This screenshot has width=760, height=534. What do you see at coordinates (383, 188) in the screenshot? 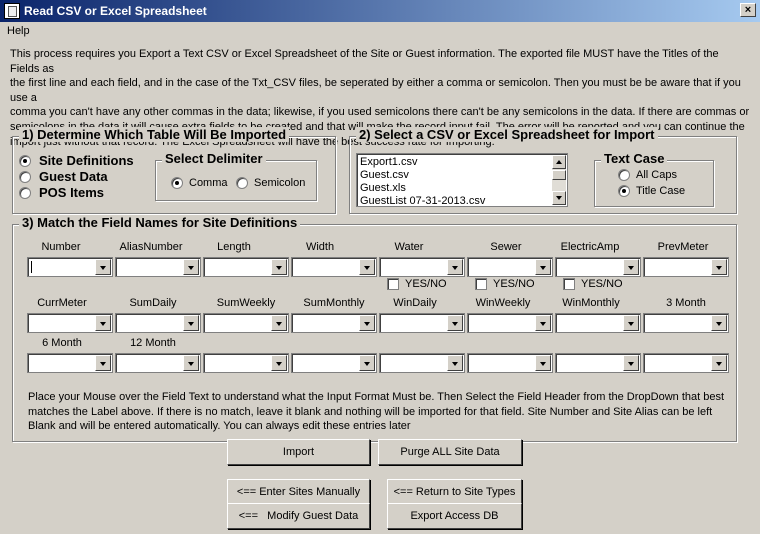
I see `file-item: Guest.xls` at bounding box center [383, 188].